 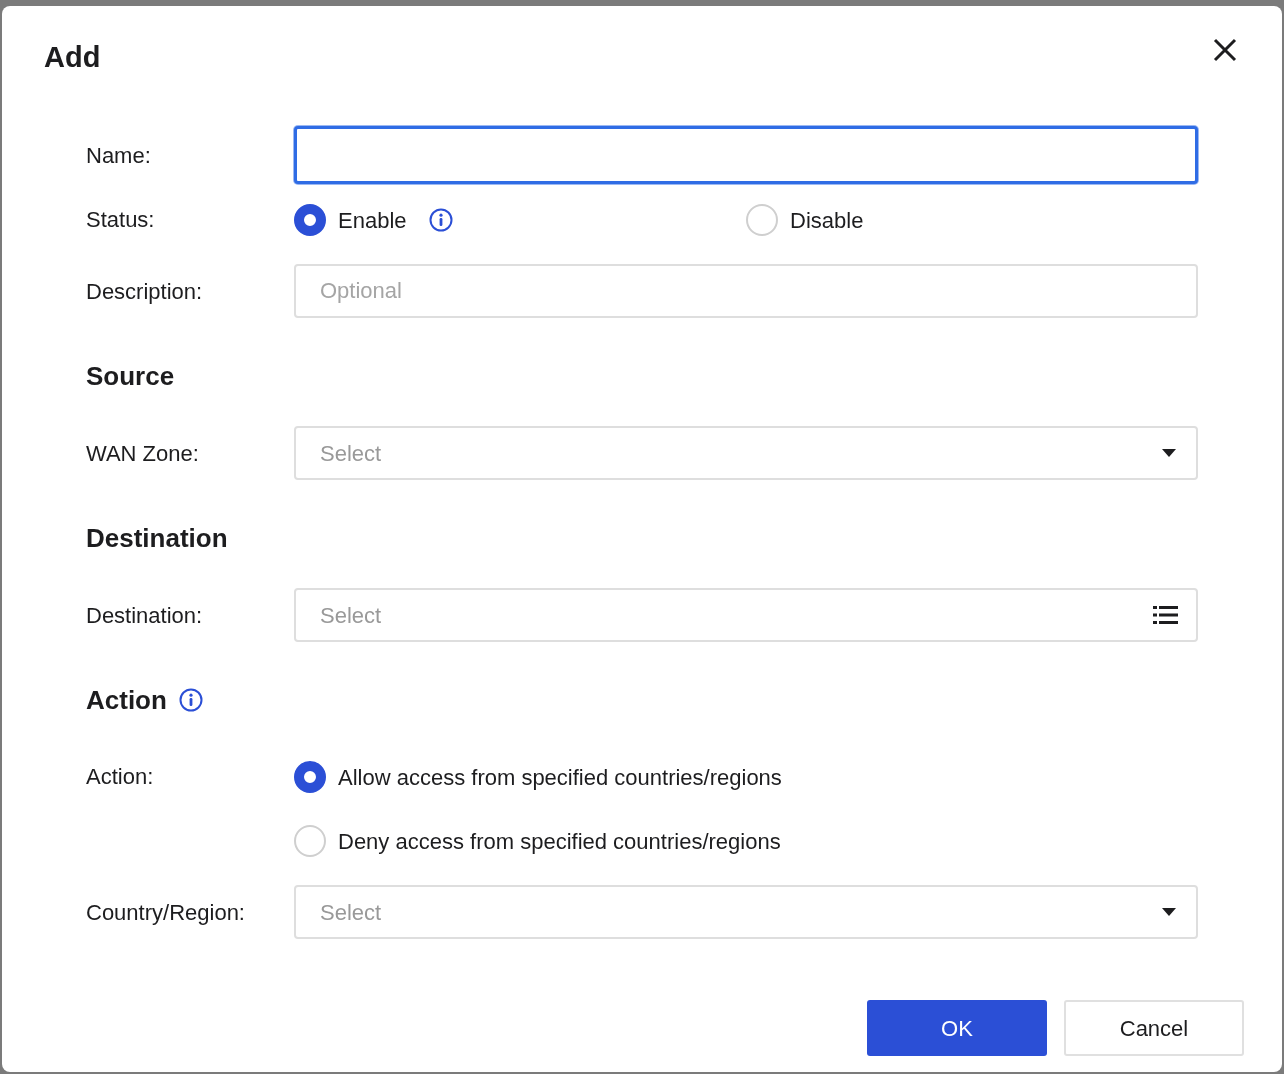 What do you see at coordinates (130, 376) in the screenshot?
I see `section-heading: Source` at bounding box center [130, 376].